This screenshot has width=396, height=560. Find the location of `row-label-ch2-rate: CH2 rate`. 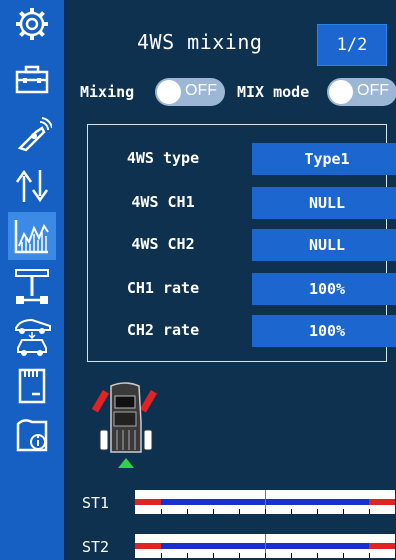

row-label-ch2-rate: CH2 rate is located at coordinates (163, 330).